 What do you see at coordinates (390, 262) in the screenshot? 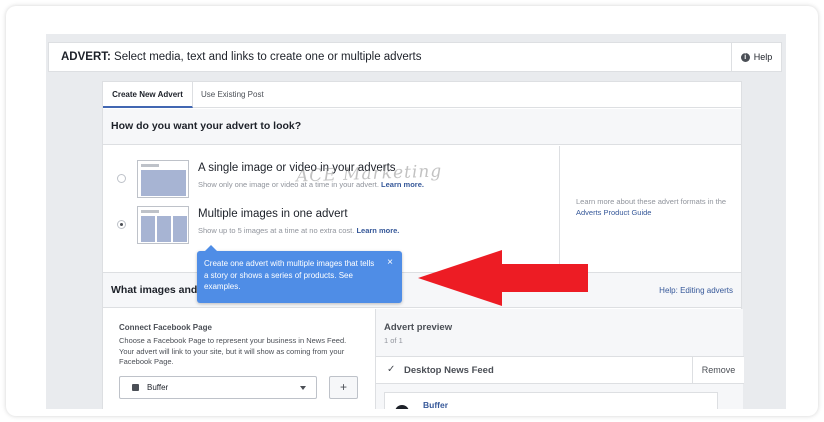
I see `close-icon: ×` at bounding box center [390, 262].